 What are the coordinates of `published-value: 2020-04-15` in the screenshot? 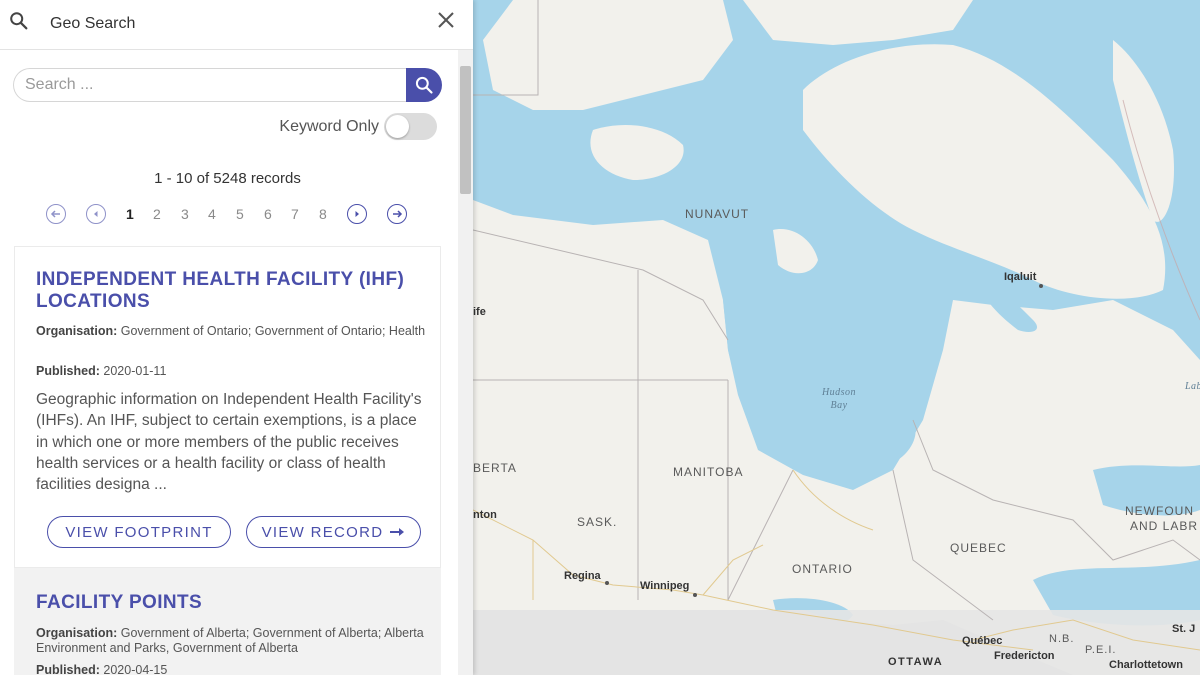 It's located at (135, 669).